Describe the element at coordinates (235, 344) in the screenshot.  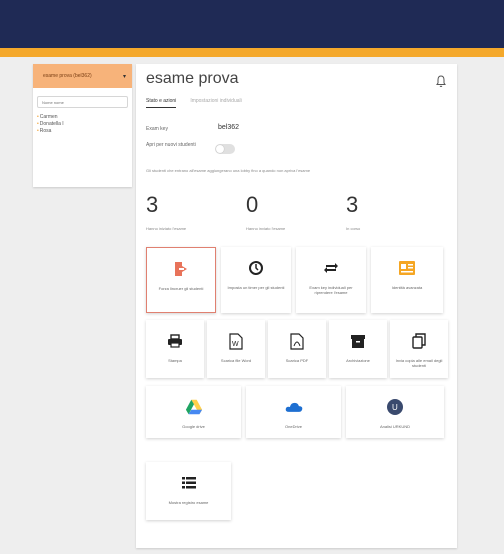
I see `svg-text: W` at that location.